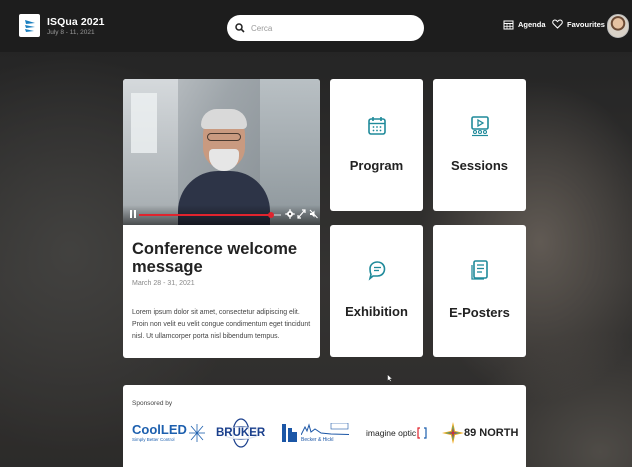 The height and width of the screenshot is (467, 632). I want to click on agenda-label: Agenda, so click(532, 24).